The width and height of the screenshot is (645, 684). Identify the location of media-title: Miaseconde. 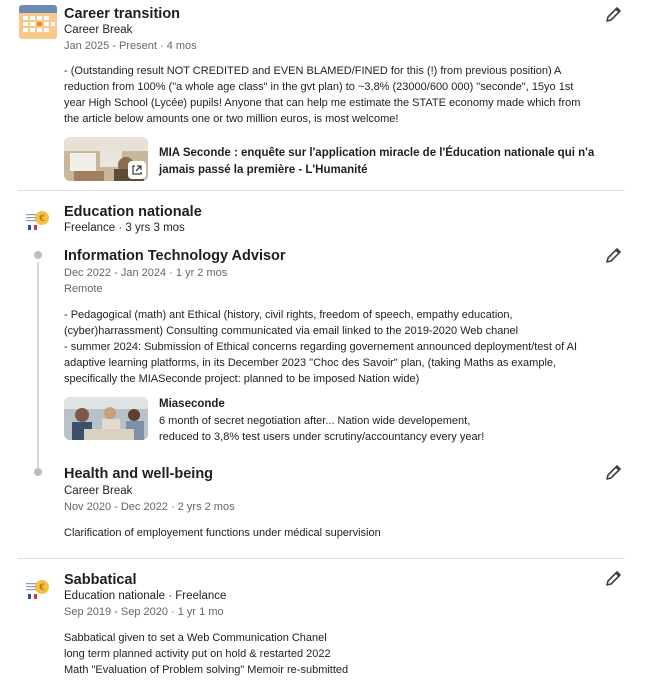
(192, 404).